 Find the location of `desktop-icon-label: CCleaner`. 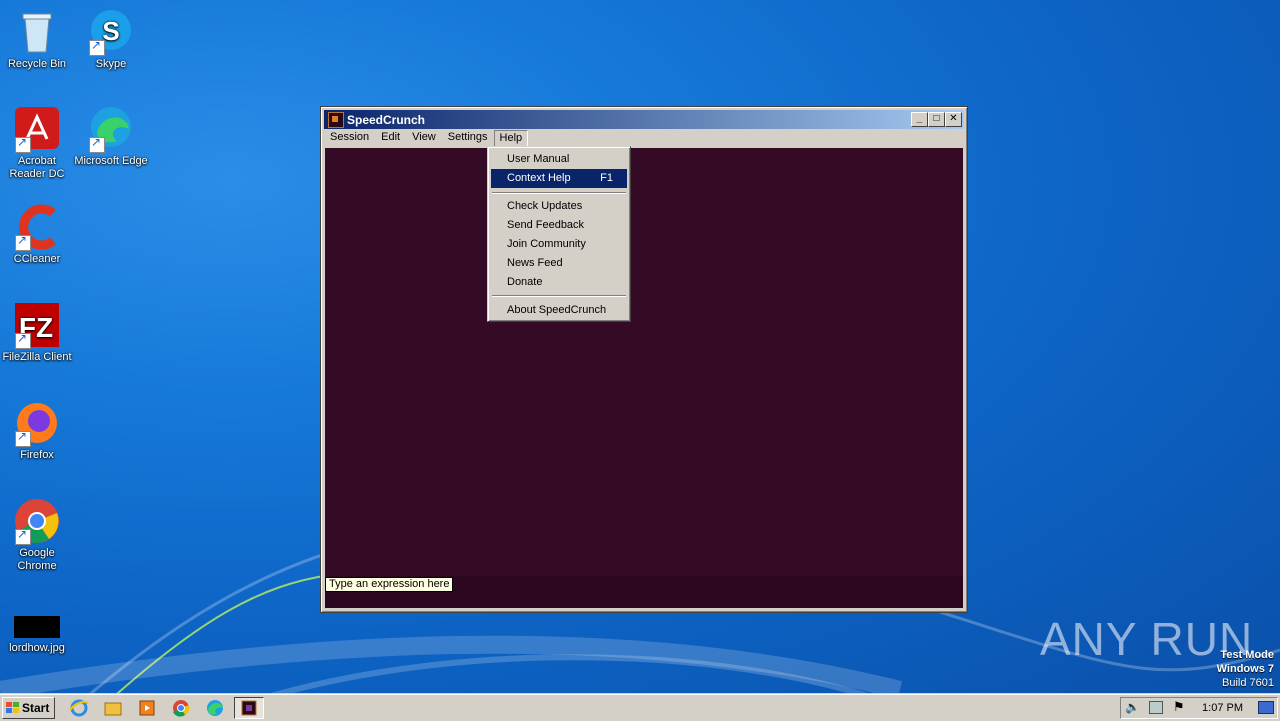

desktop-icon-label: CCleaner is located at coordinates (37, 259).